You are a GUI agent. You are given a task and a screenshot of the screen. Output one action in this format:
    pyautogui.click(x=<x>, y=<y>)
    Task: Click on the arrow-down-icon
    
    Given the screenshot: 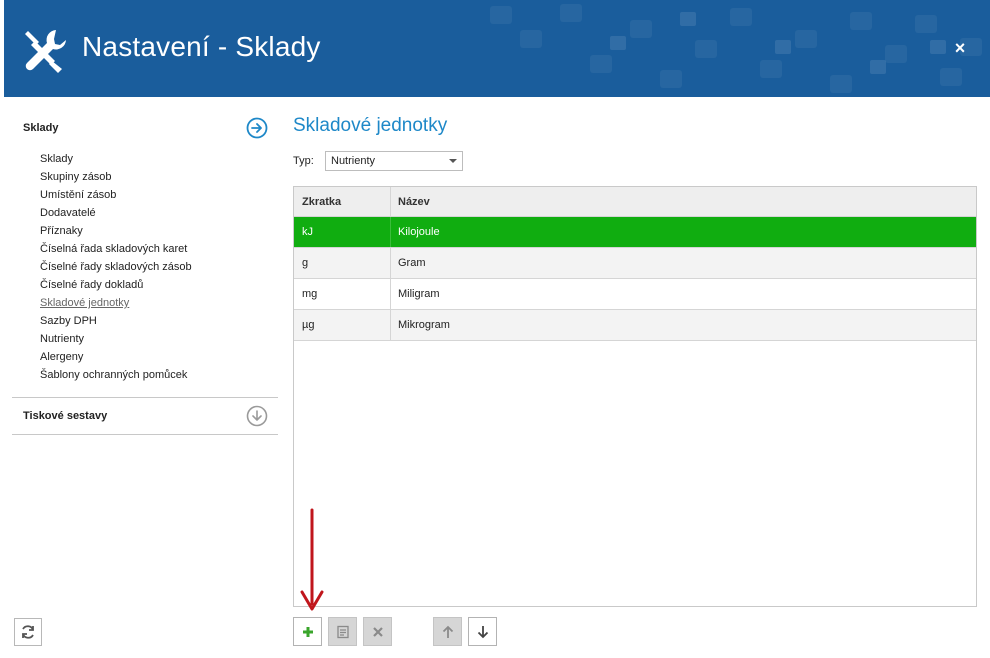 What is the action you would take?
    pyautogui.click(x=482, y=631)
    